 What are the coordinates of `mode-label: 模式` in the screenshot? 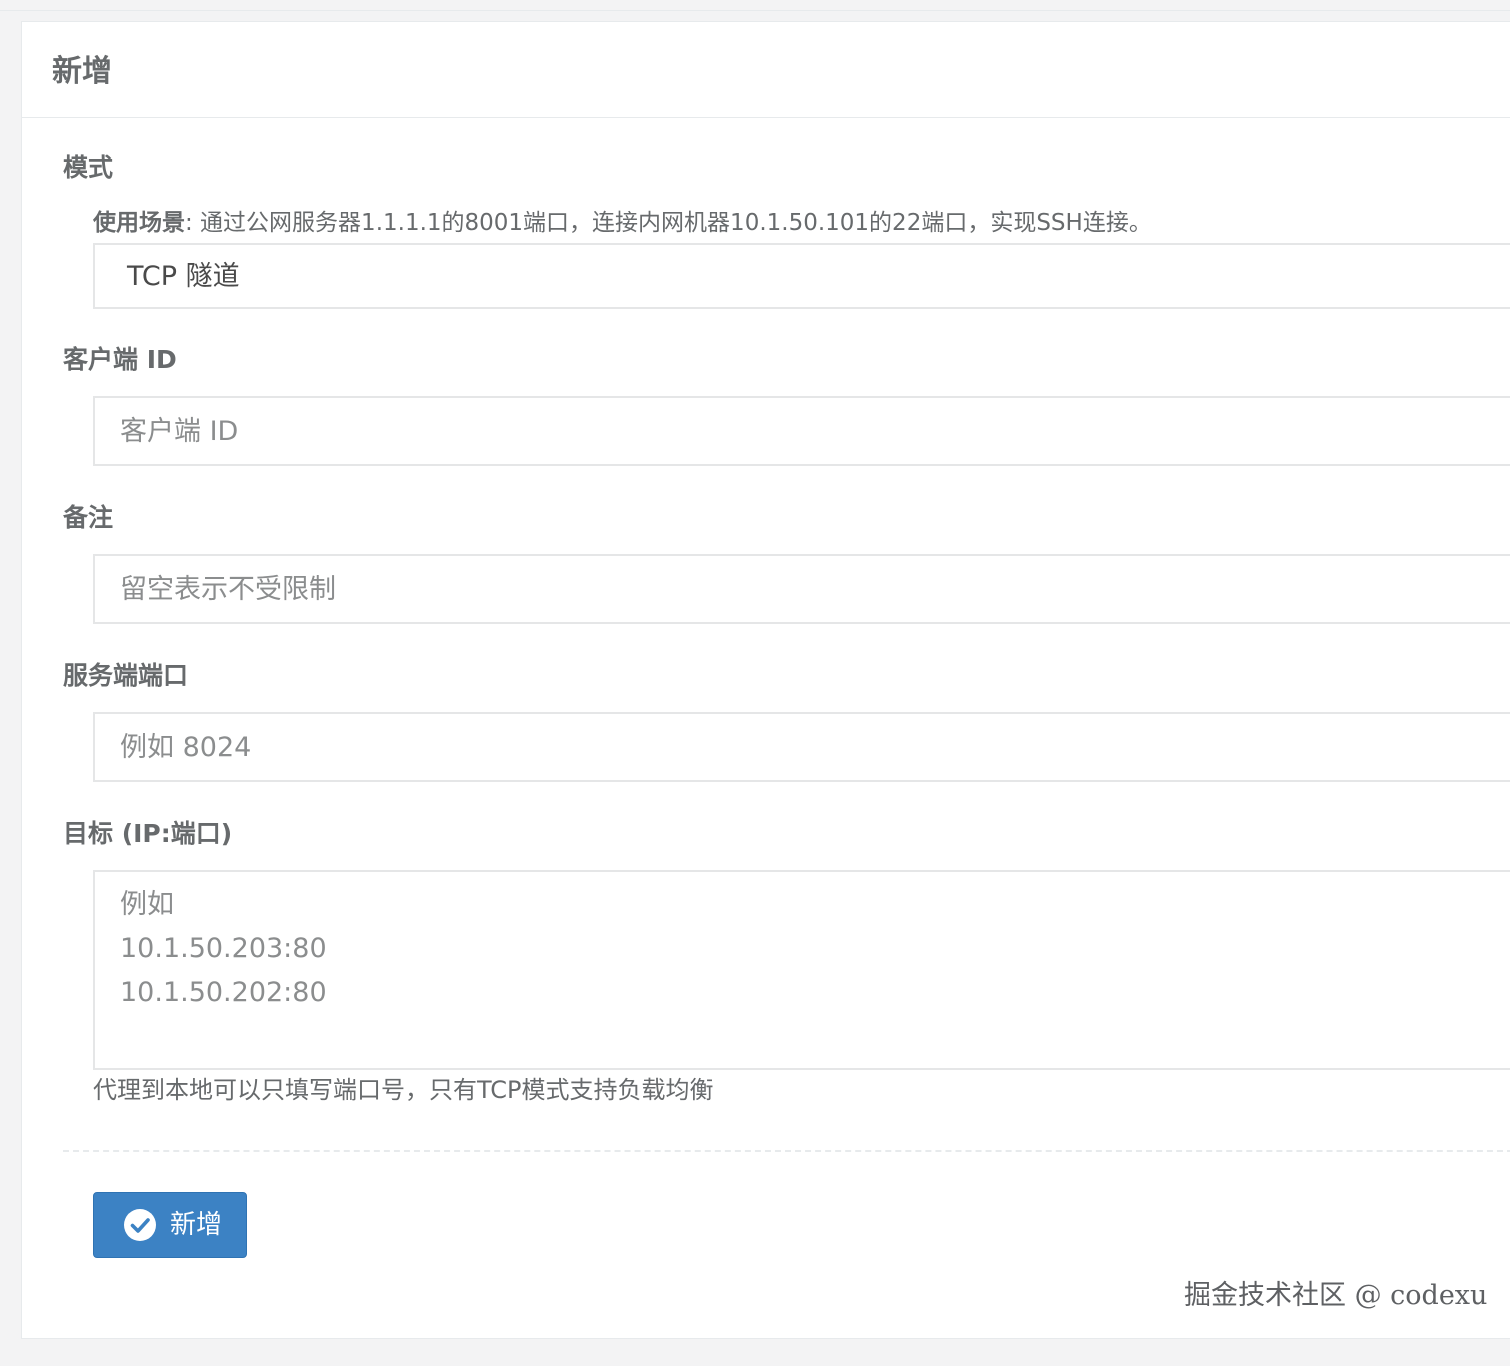 It's located at (88, 167).